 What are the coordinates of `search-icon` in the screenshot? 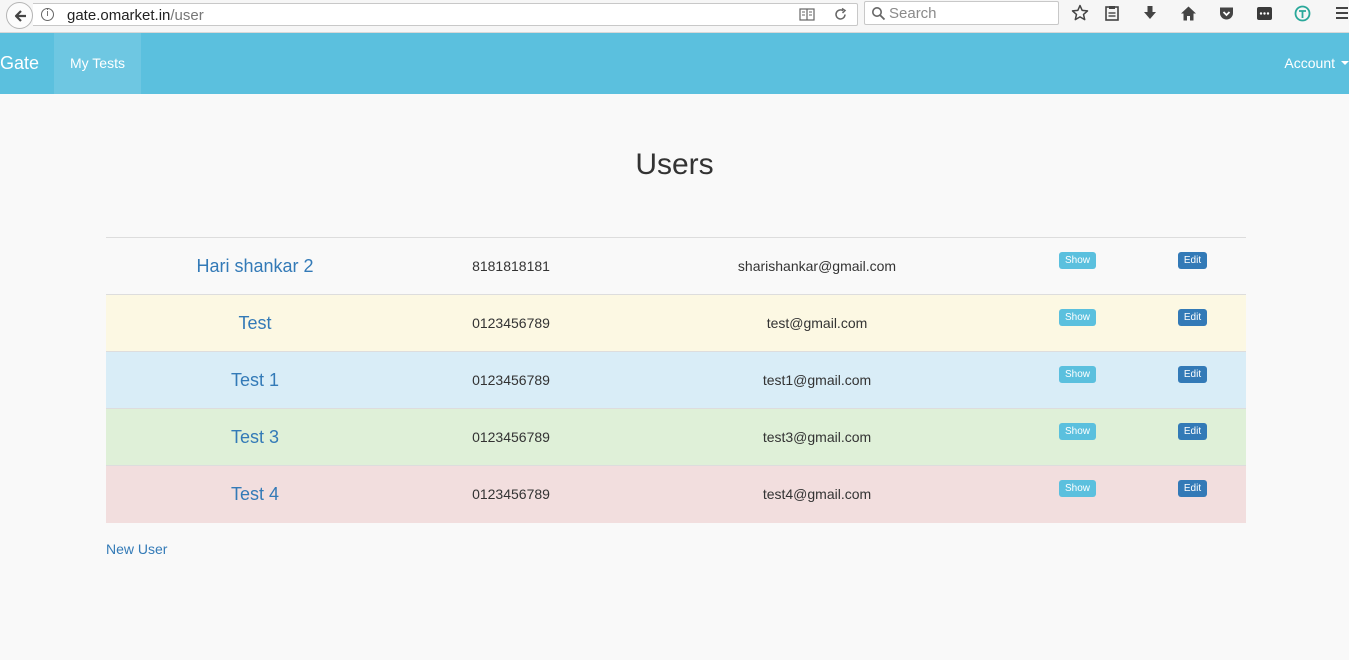 It's located at (879, 14).